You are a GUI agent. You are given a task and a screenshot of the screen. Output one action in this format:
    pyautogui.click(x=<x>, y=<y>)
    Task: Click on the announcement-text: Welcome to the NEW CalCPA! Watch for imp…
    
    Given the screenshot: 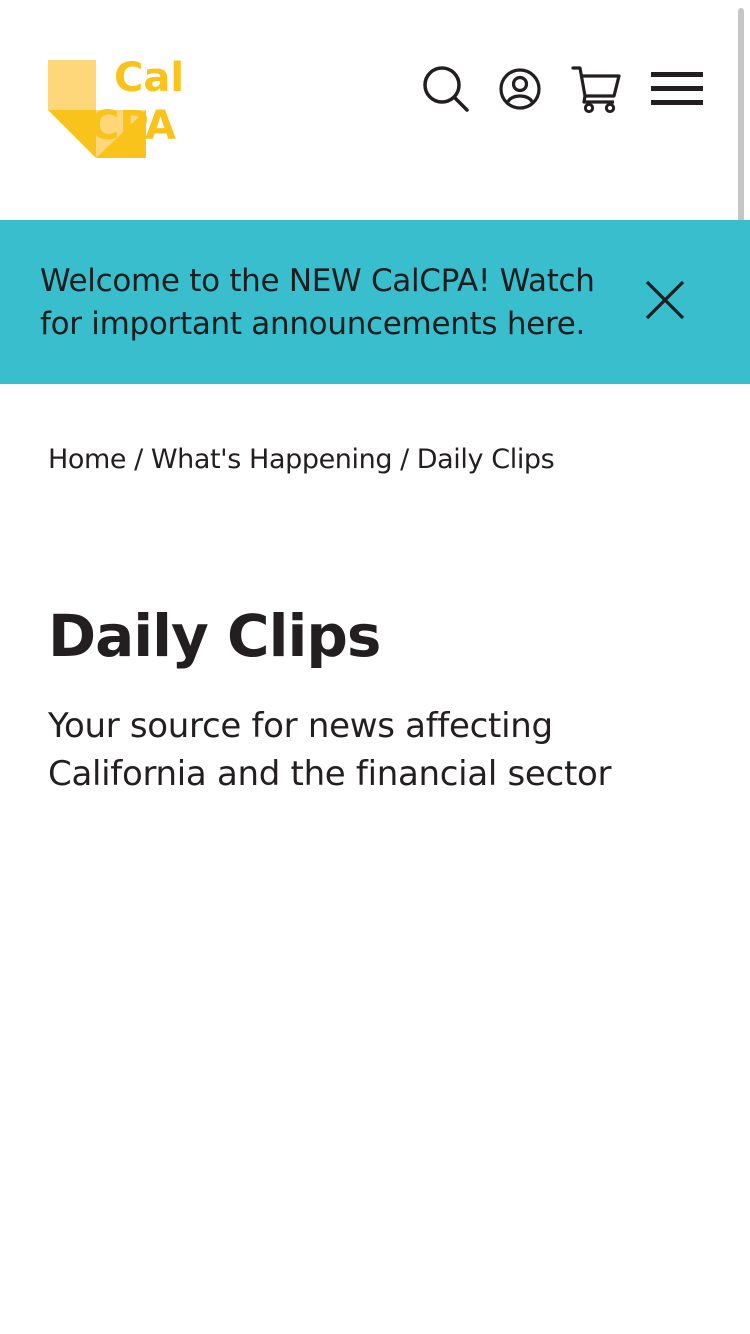 What is the action you would take?
    pyautogui.click(x=317, y=302)
    